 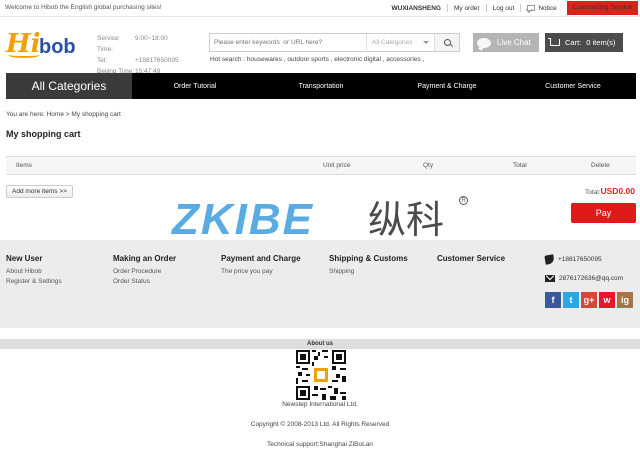 I want to click on breadcrumb: You are here: Home > My shopping cart, so click(x=63, y=114).